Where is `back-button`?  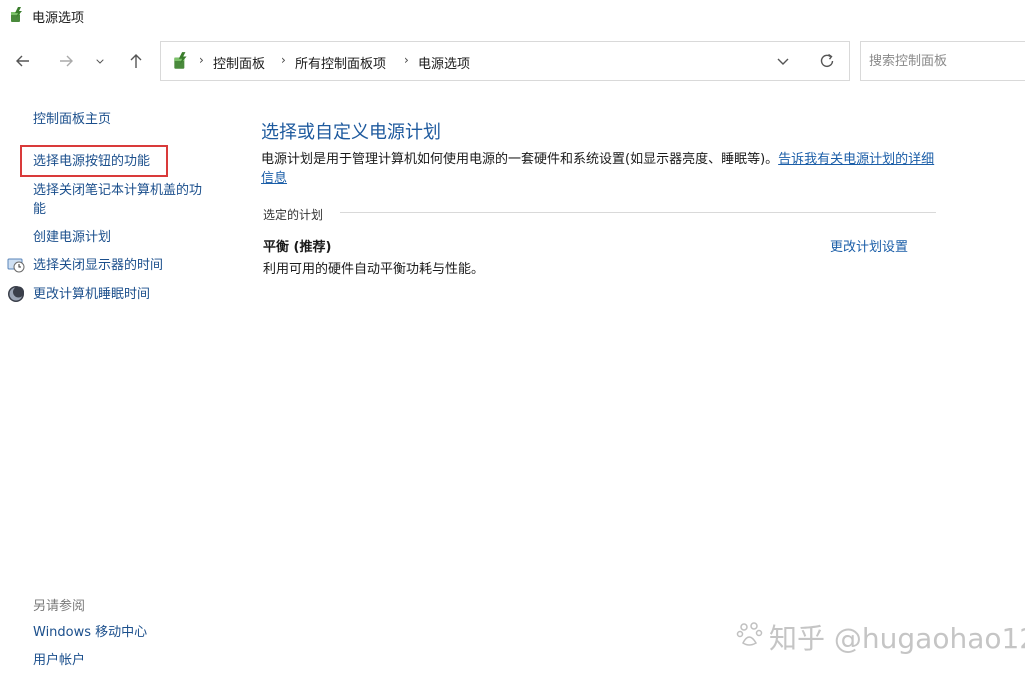 back-button is located at coordinates (23, 61).